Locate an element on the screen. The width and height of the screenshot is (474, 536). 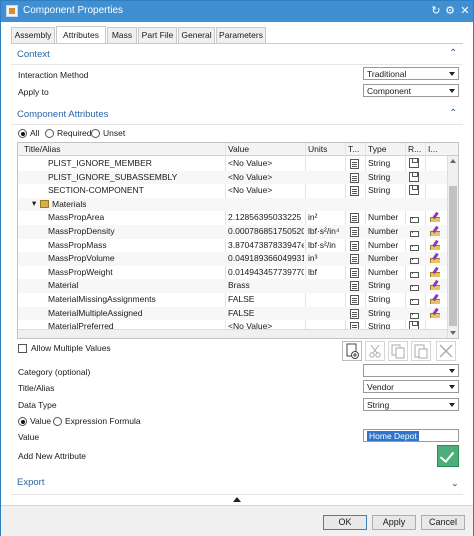
scroll-up-icon is located at coordinates (453, 161).